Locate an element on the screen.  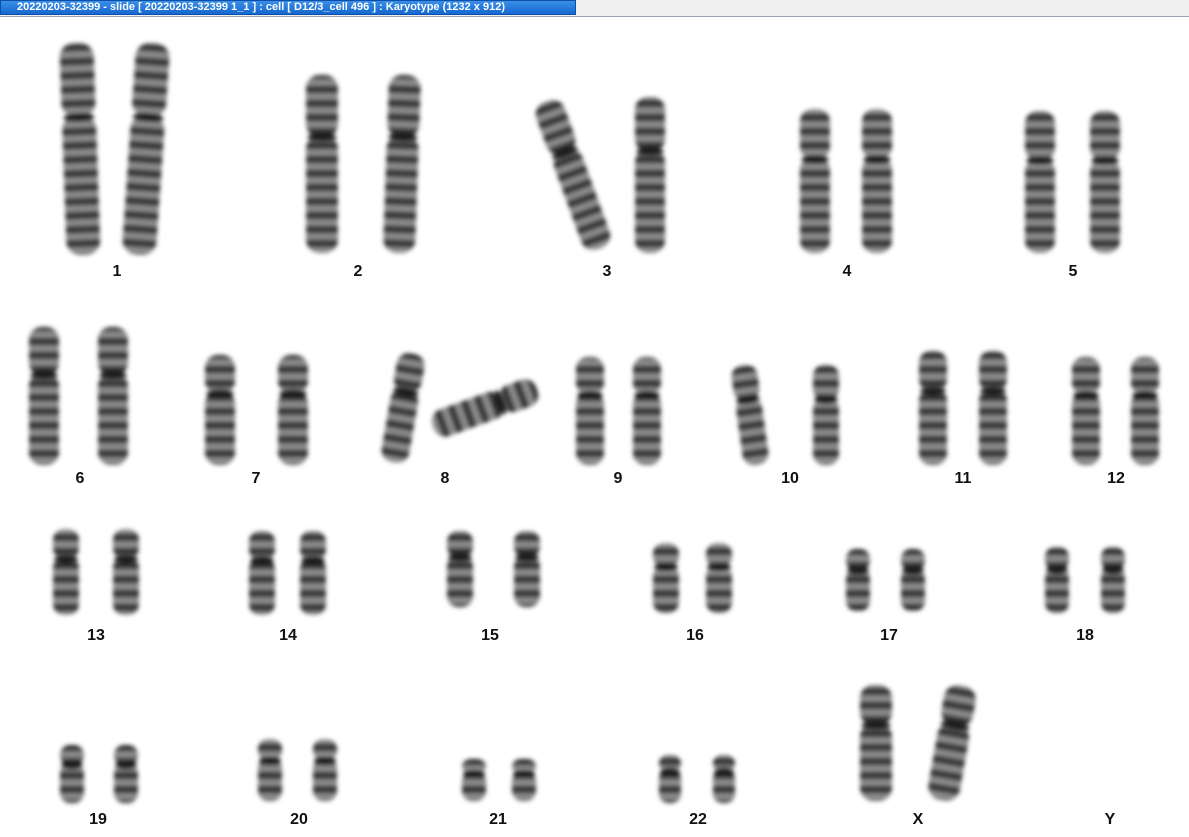
chromosome-12-a is located at coordinates (1086, 411).